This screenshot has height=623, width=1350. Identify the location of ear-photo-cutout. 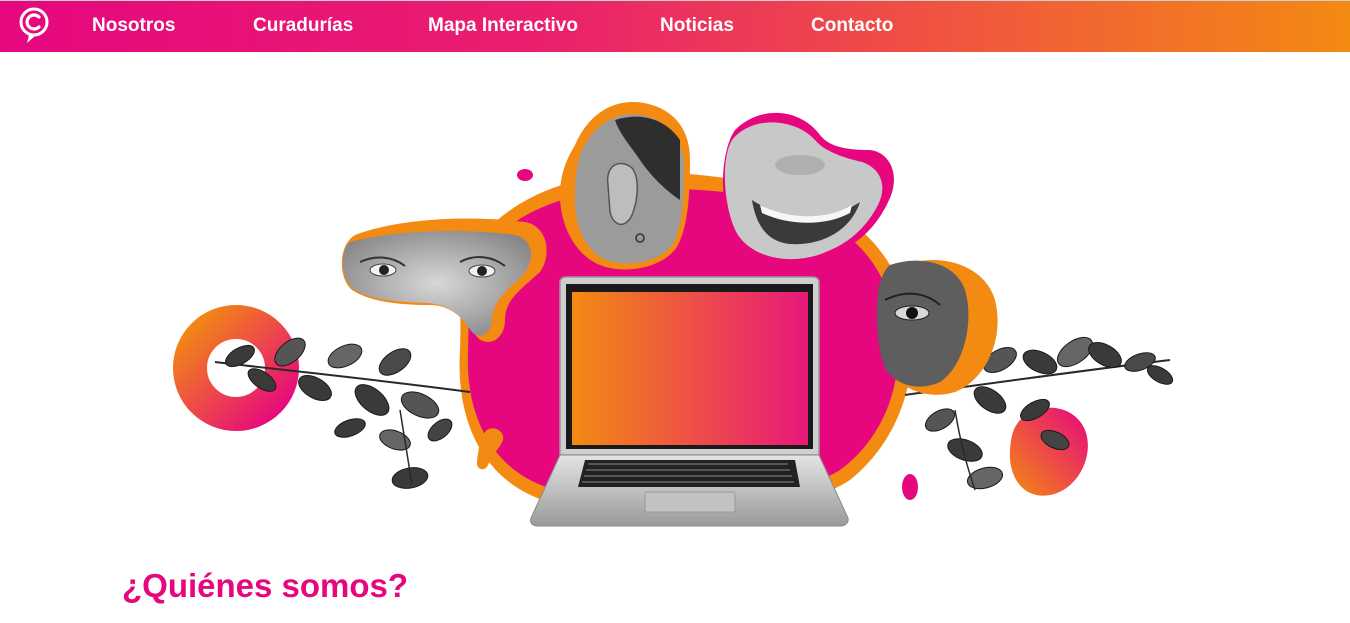
(625, 185).